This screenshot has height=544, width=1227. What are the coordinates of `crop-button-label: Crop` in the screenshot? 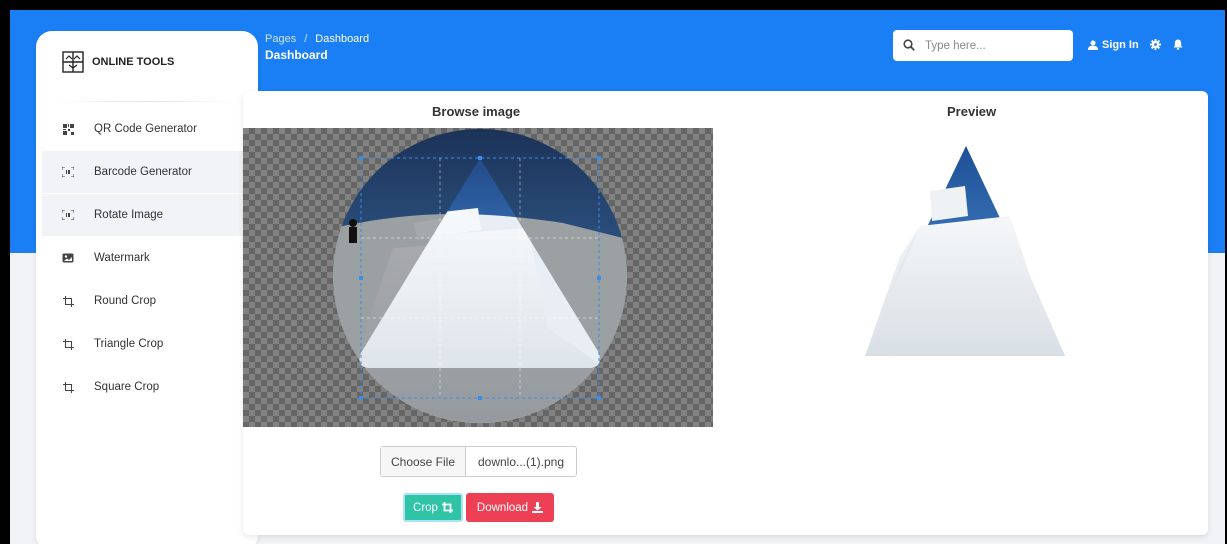 It's located at (425, 507).